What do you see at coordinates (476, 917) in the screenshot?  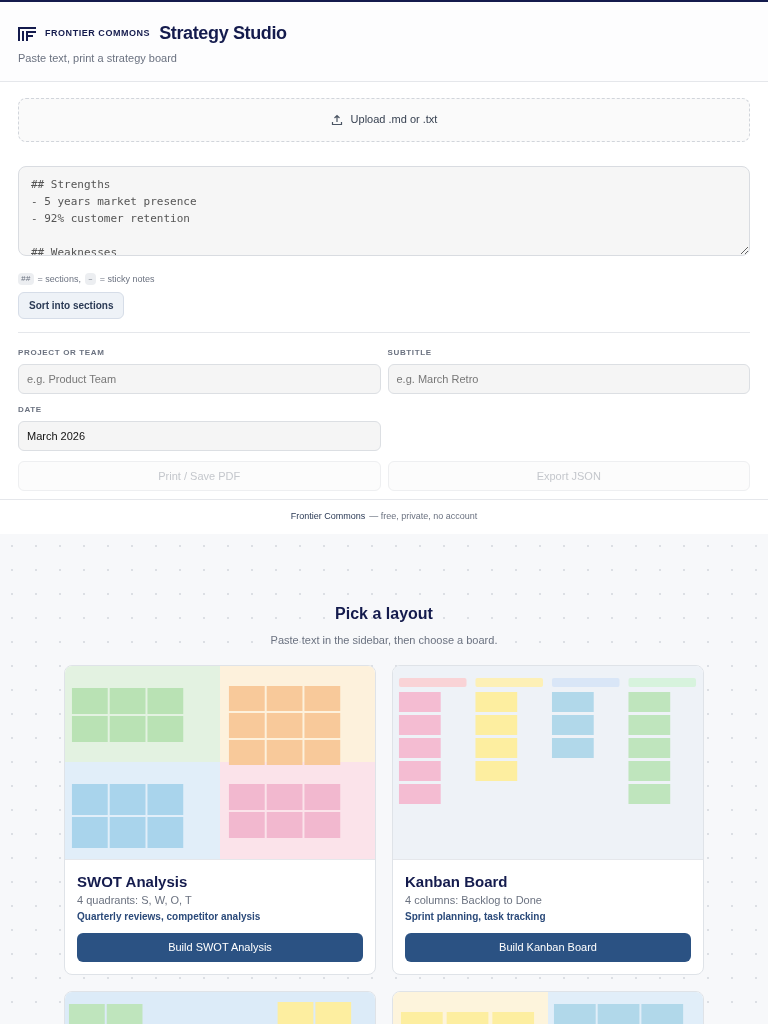 I see `layout-use-cases: Sprint planning, task tracking` at bounding box center [476, 917].